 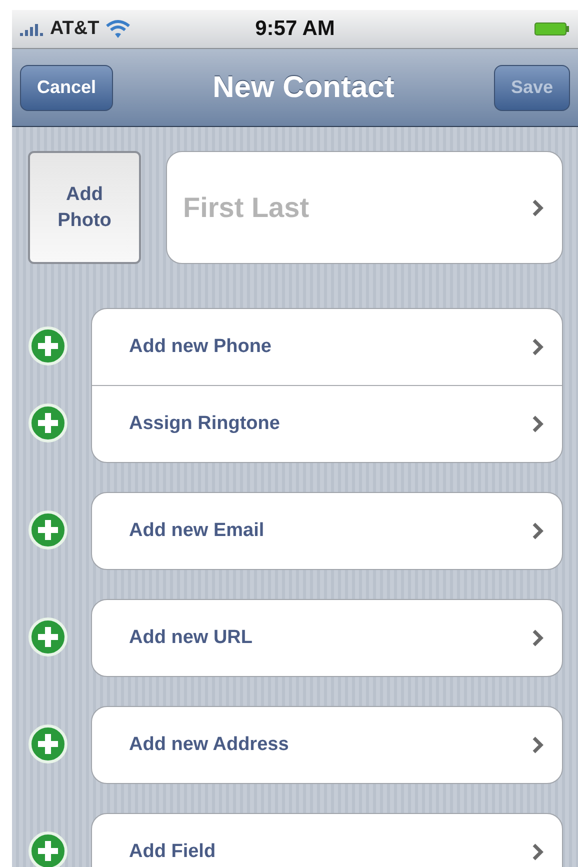 I want to click on add-photo-button: Add Photo, so click(x=84, y=207).